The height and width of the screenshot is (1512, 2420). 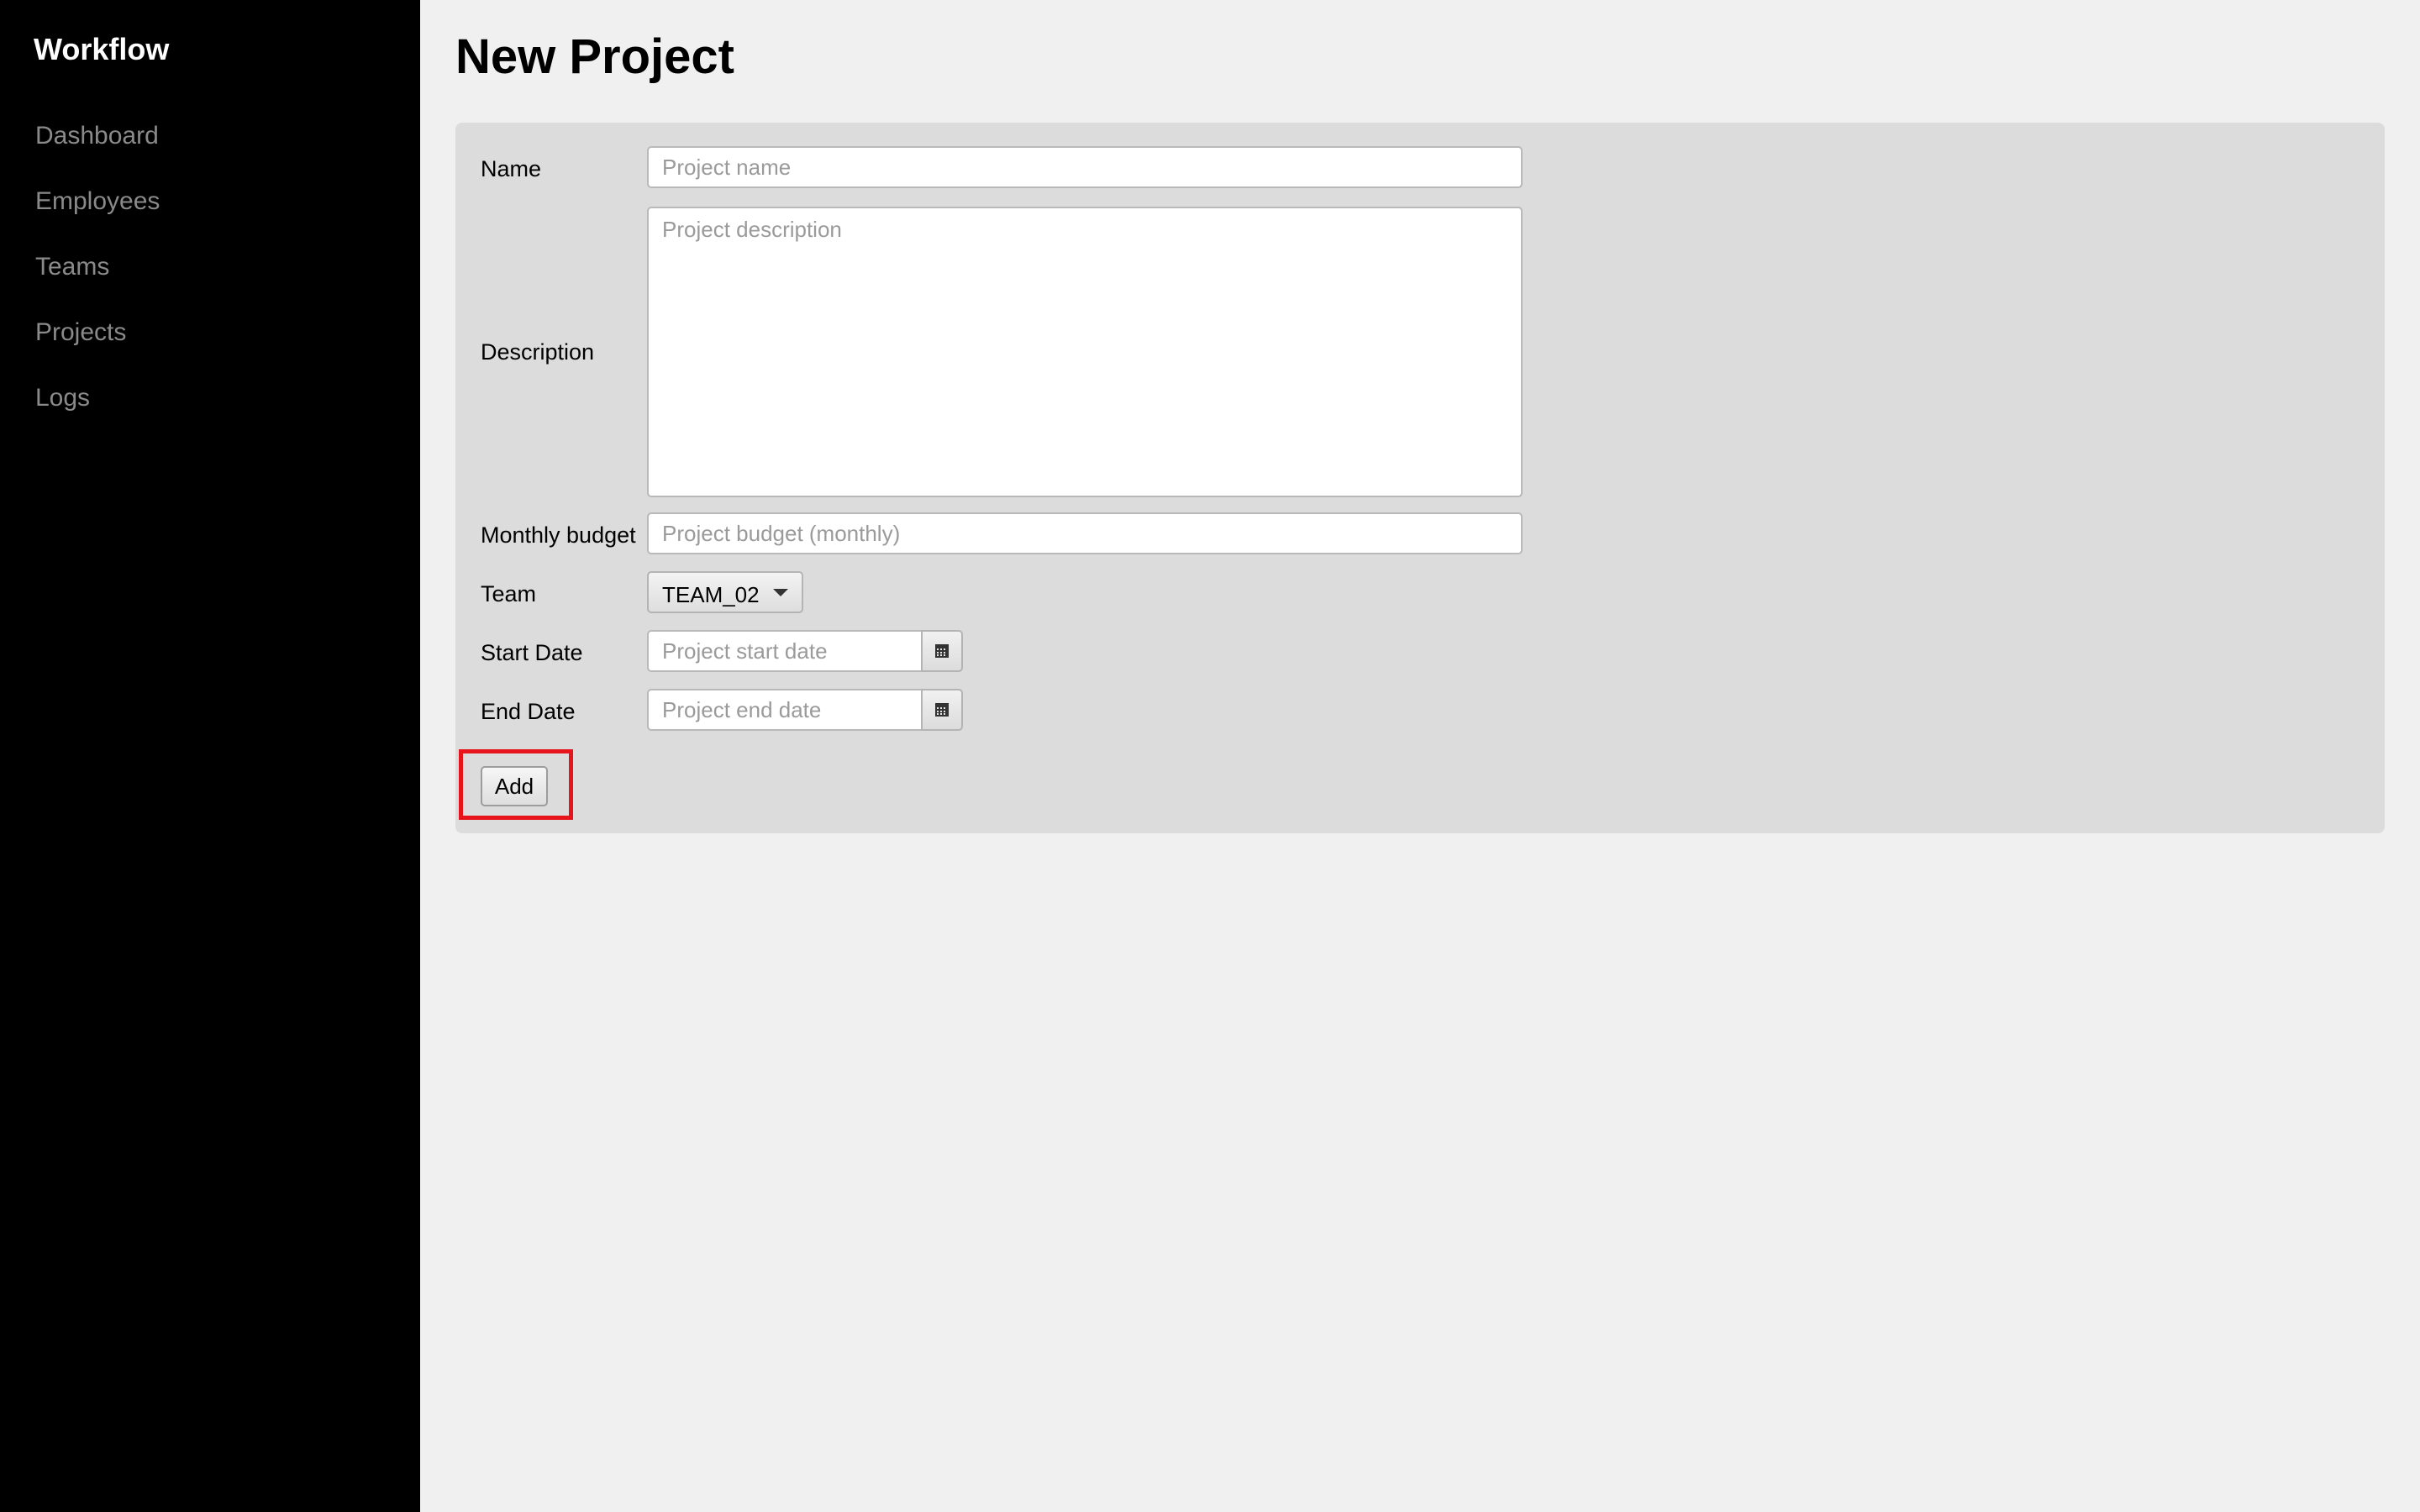 I want to click on end-date-group, so click(x=805, y=710).